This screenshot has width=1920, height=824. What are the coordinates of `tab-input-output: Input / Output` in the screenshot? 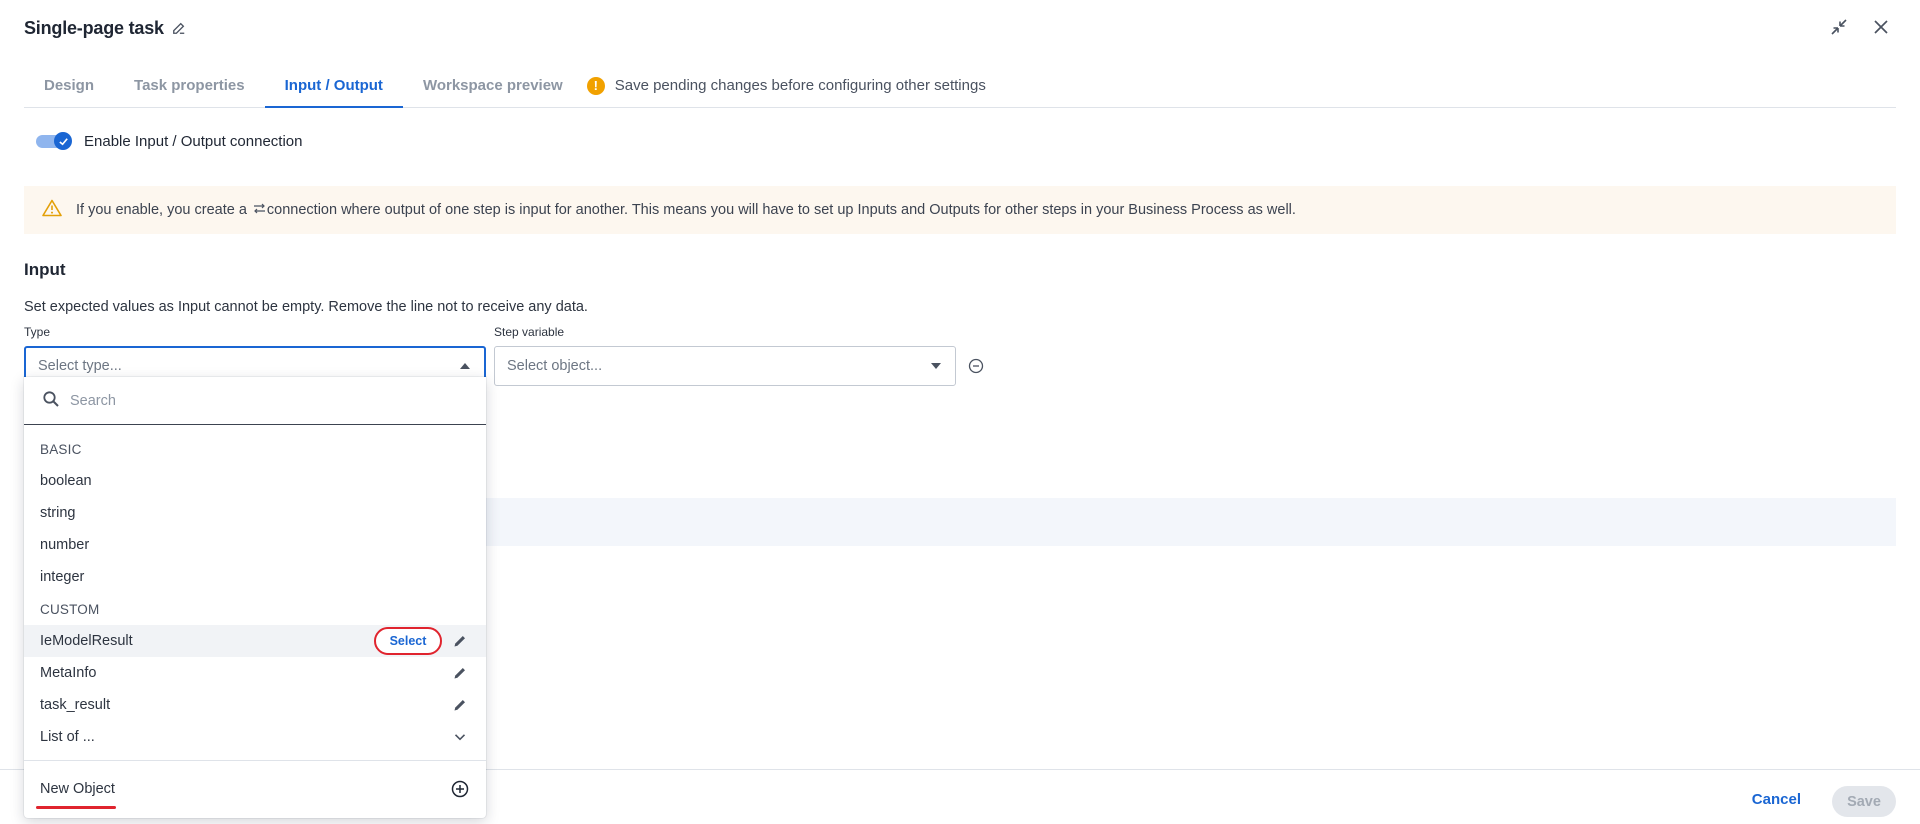 It's located at (334, 86).